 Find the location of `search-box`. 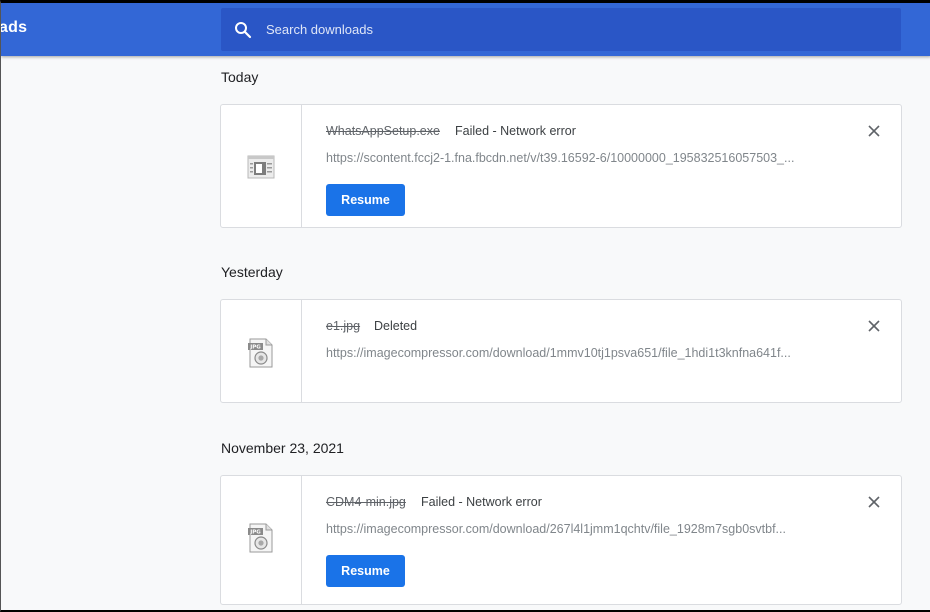

search-box is located at coordinates (561, 29).